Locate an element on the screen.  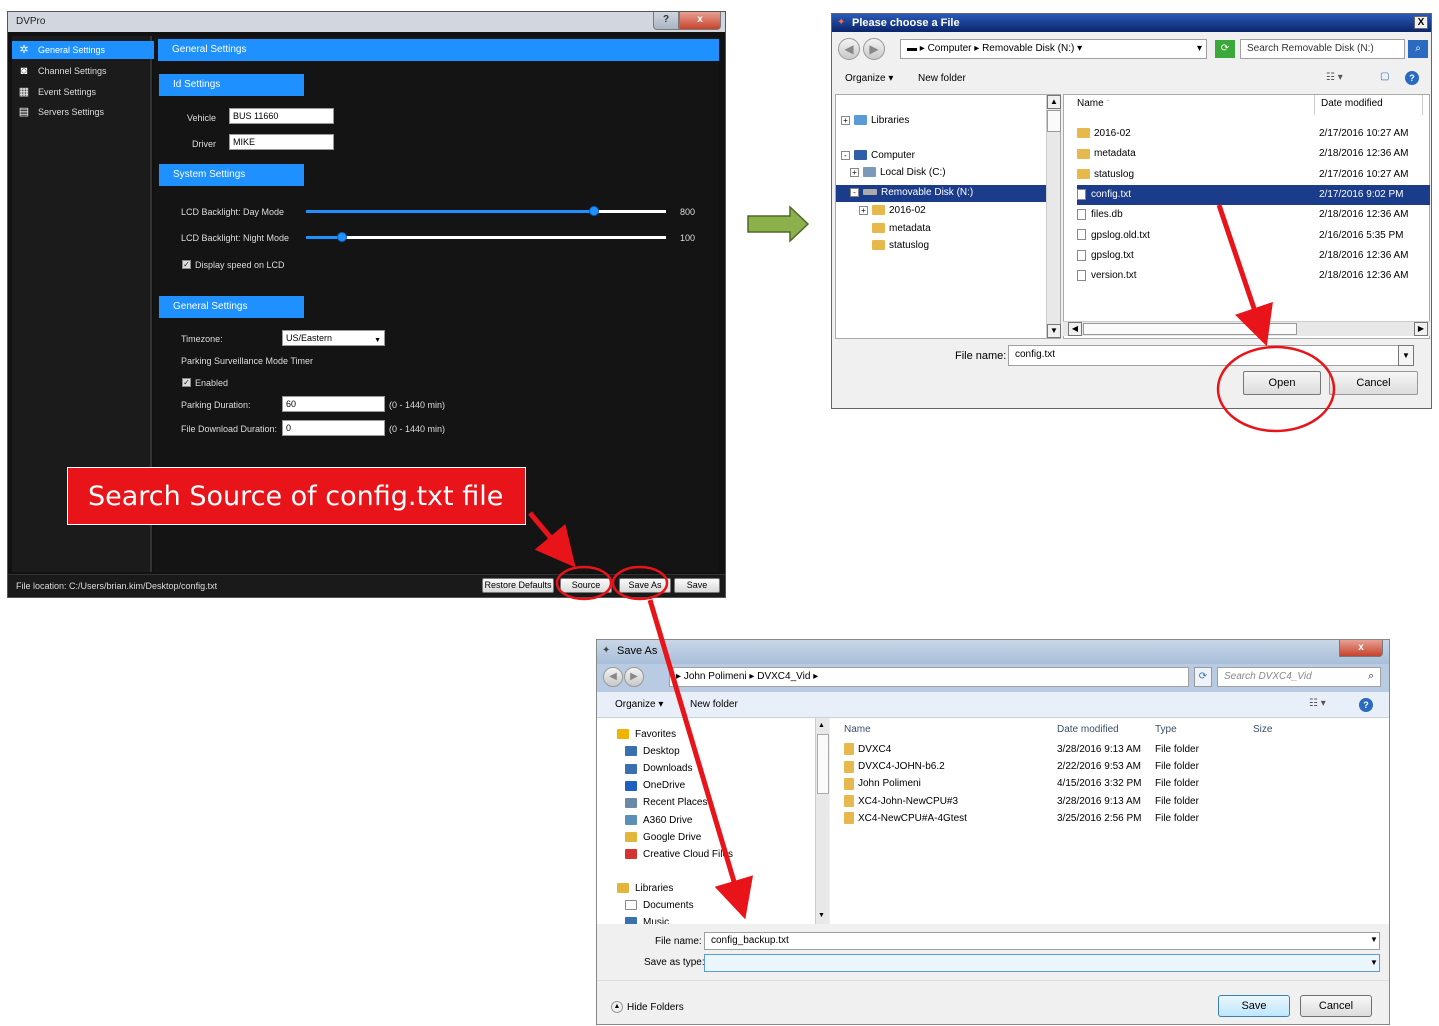
callout-arrow is located at coordinates (552, 539).